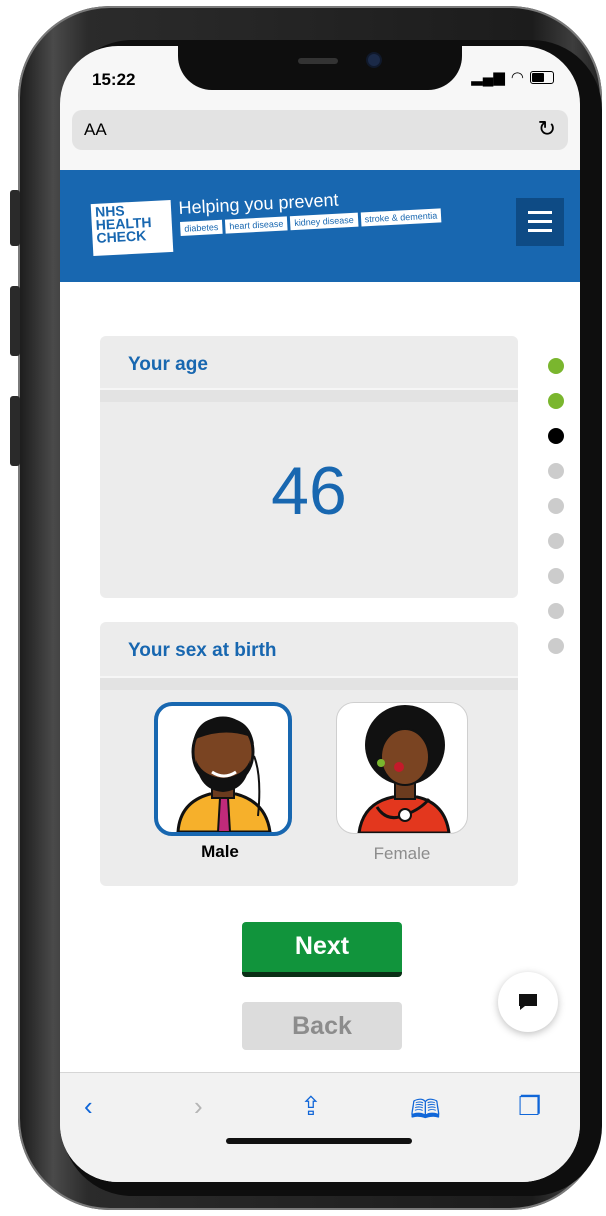 The image size is (606, 1216). Describe the element at coordinates (220, 851) in the screenshot. I see `sex-option-male-label: Male` at that location.